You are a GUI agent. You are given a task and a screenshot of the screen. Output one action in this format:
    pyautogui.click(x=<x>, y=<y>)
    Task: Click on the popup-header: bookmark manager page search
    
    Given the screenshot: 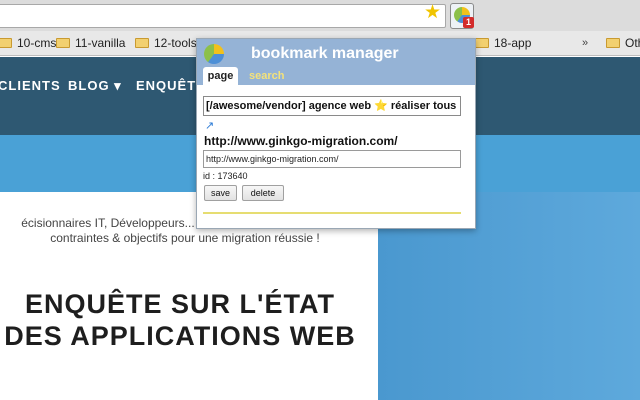 What is the action you would take?
    pyautogui.click(x=336, y=62)
    